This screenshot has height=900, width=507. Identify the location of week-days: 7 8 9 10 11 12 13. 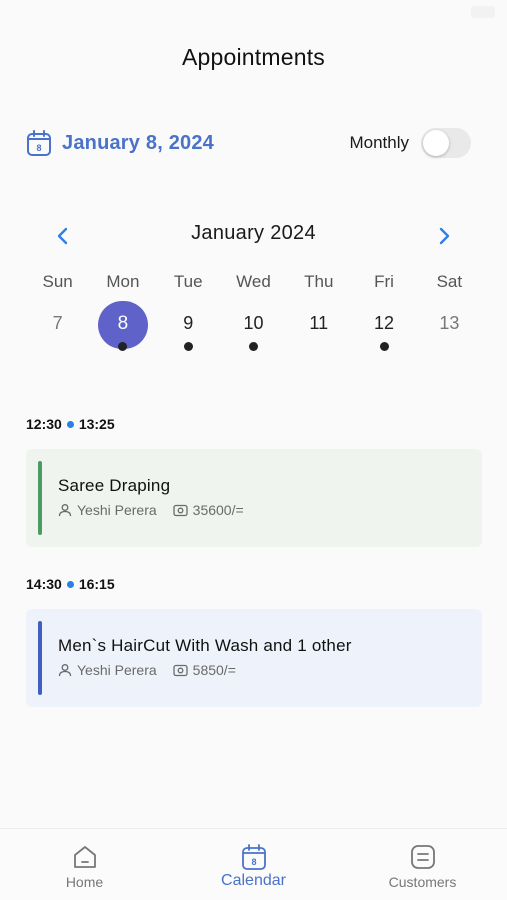
(253, 330).